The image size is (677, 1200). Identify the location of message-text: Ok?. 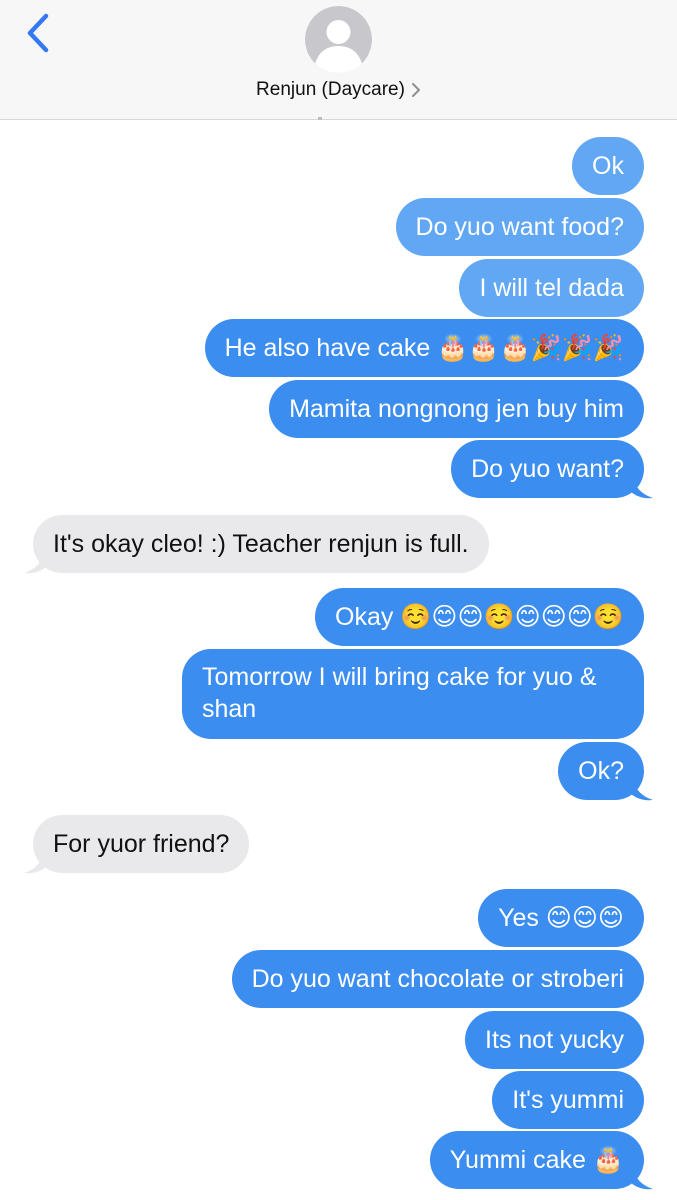
(601, 771).